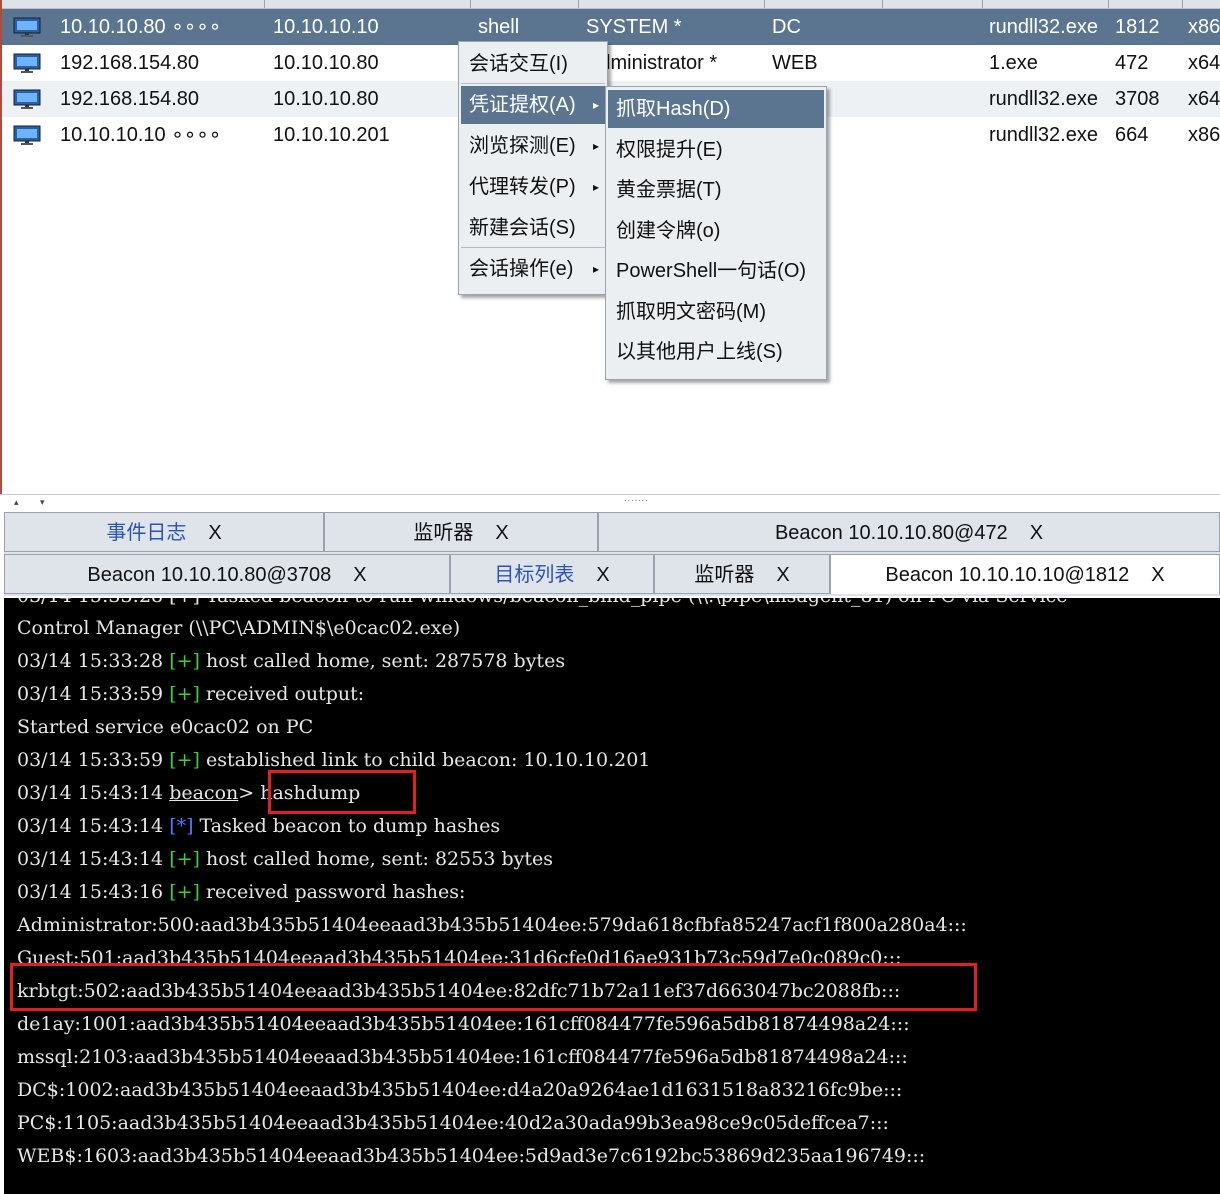 The width and height of the screenshot is (1220, 1194). Describe the element at coordinates (443, 533) in the screenshot. I see `tab-label: 监听器` at that location.